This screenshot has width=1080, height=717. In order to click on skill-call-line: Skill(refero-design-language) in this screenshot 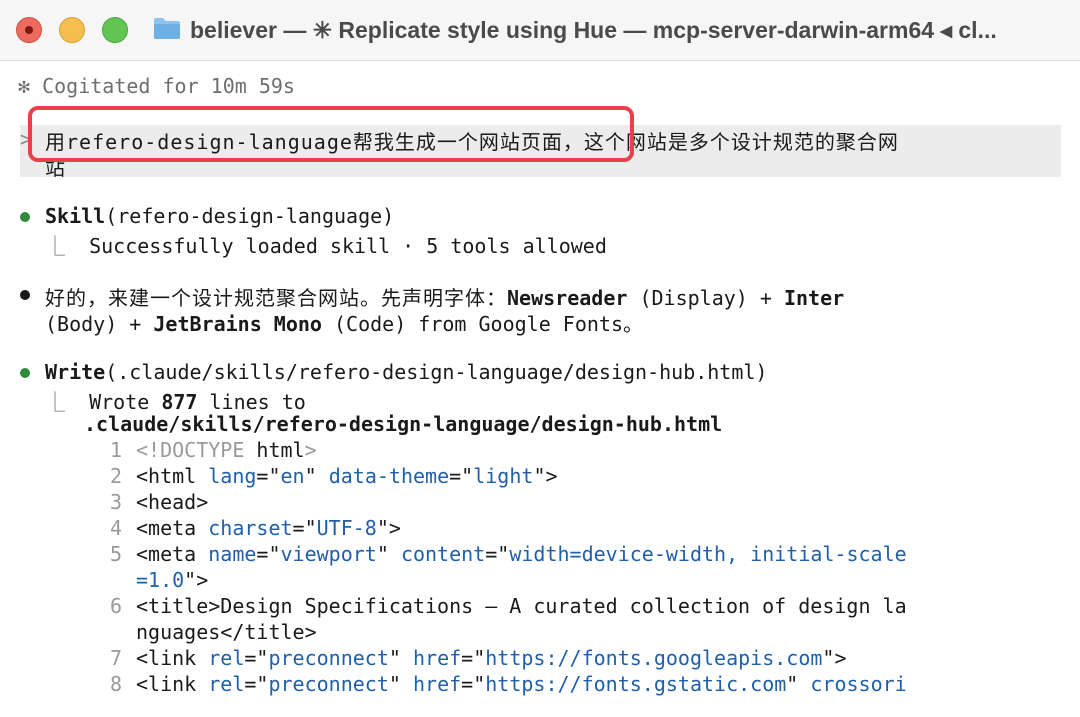, I will do `click(219, 216)`.